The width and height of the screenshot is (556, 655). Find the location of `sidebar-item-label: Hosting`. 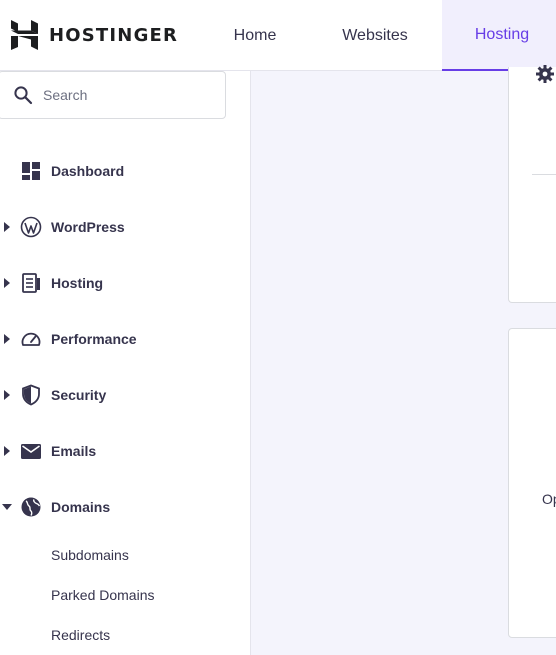

sidebar-item-label: Hosting is located at coordinates (77, 283).